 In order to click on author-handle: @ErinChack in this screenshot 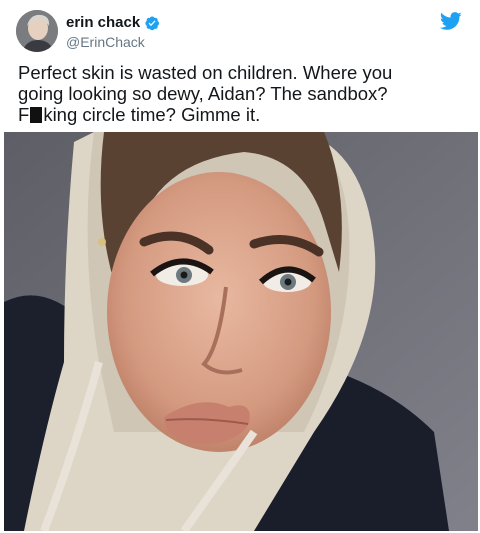, I will do `click(113, 42)`.